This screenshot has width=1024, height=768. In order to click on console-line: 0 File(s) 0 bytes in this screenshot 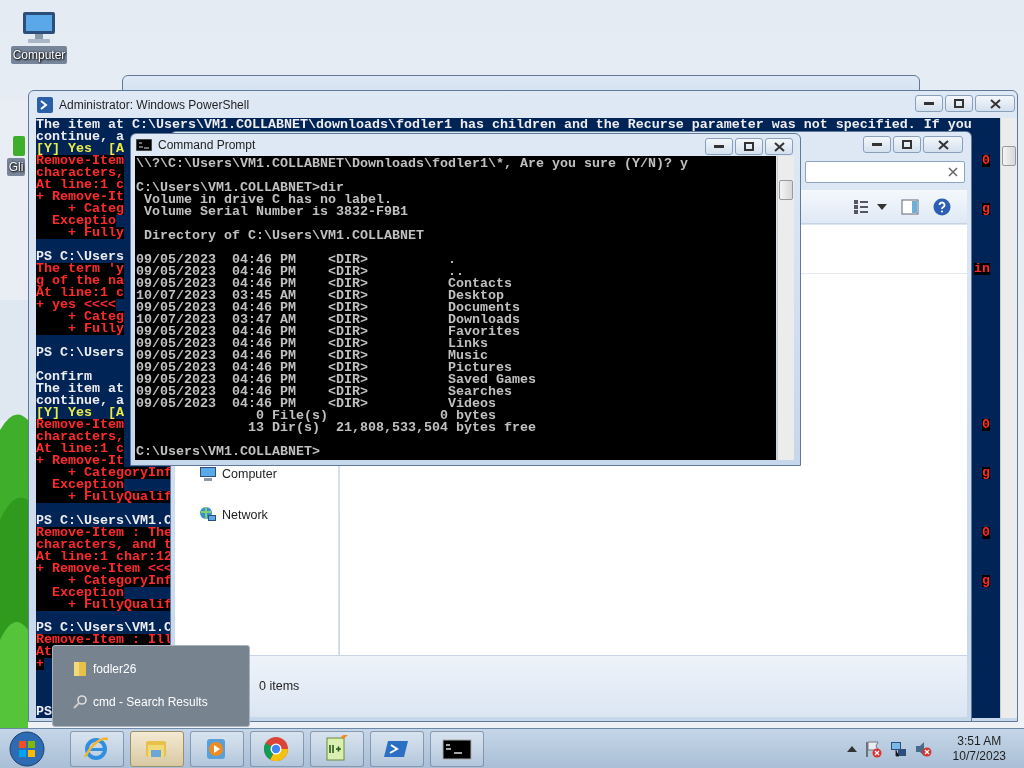, I will do `click(376, 416)`.